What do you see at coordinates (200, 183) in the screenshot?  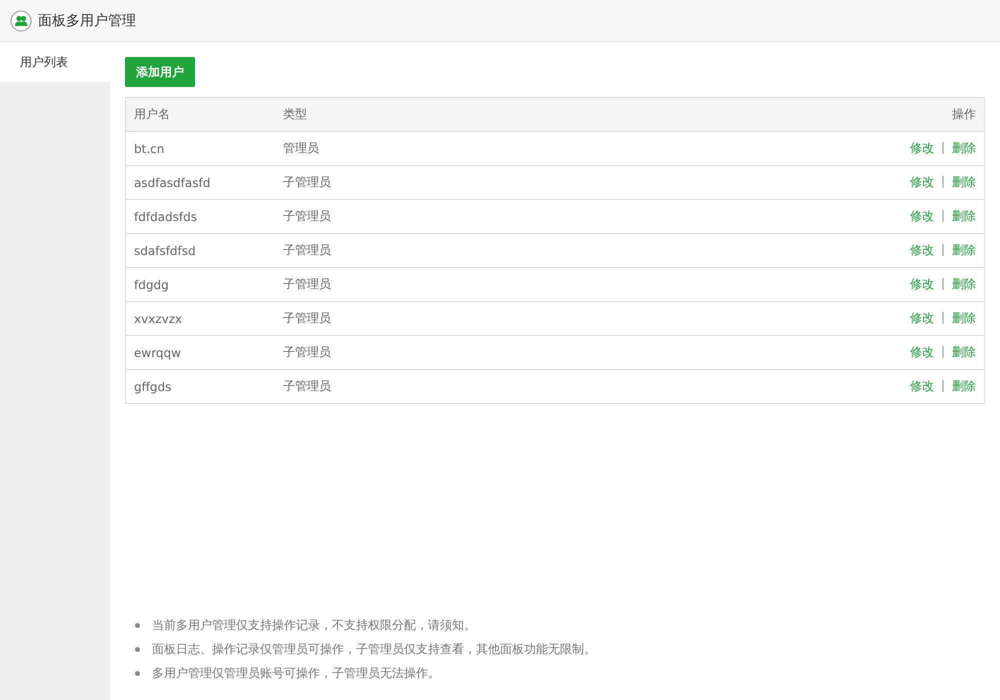 I see `table-cell: asdfasdfasfd` at bounding box center [200, 183].